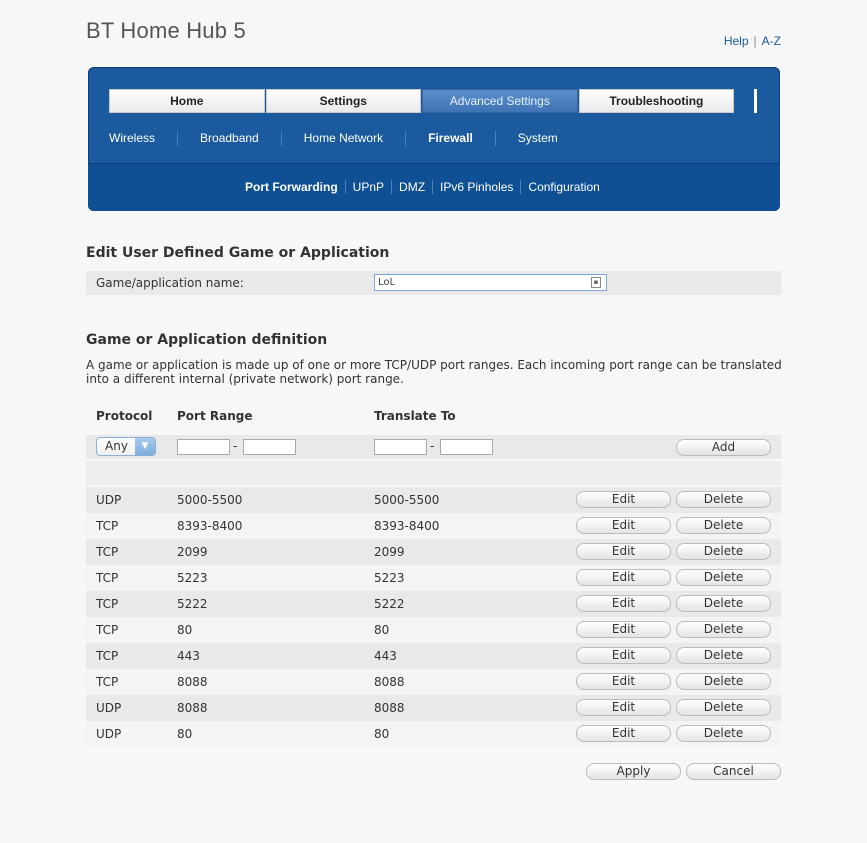 The image size is (867, 843). What do you see at coordinates (192, 578) in the screenshot?
I see `row-port-range: 5223` at bounding box center [192, 578].